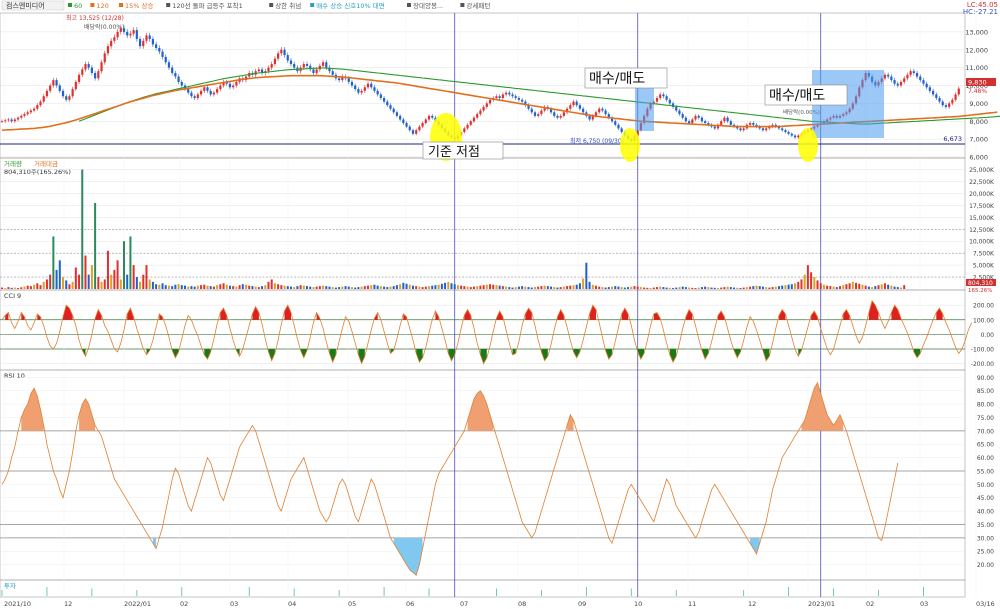 The width and height of the screenshot is (1000, 609). What do you see at coordinates (978, 140) in the screenshot?
I see `price-tick-label: 7,000` at bounding box center [978, 140].